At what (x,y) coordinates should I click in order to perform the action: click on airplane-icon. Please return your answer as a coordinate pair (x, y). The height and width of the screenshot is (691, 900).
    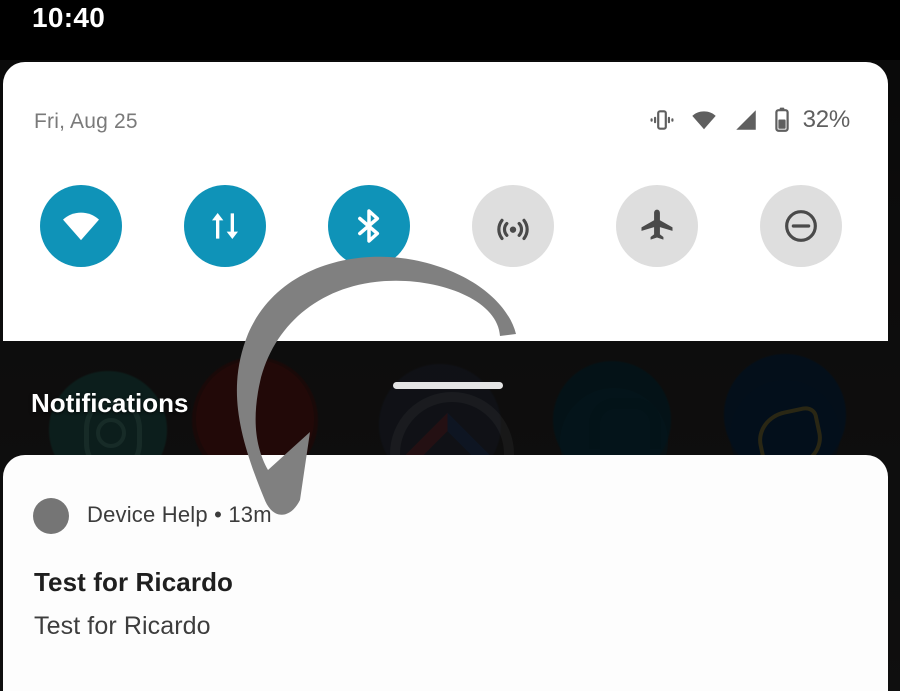
    Looking at the image, I should click on (657, 226).